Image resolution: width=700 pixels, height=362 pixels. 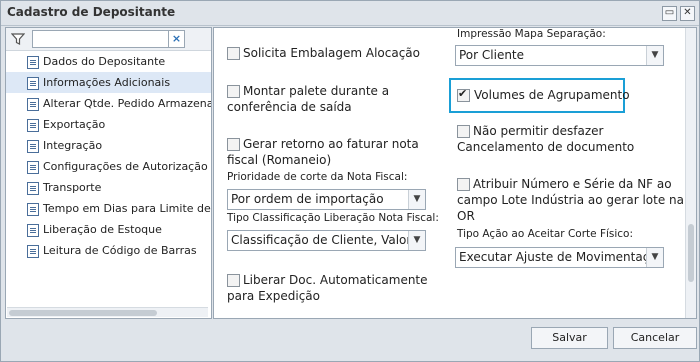 What do you see at coordinates (73, 145) in the screenshot?
I see `sidebar-item-label: Integração` at bounding box center [73, 145].